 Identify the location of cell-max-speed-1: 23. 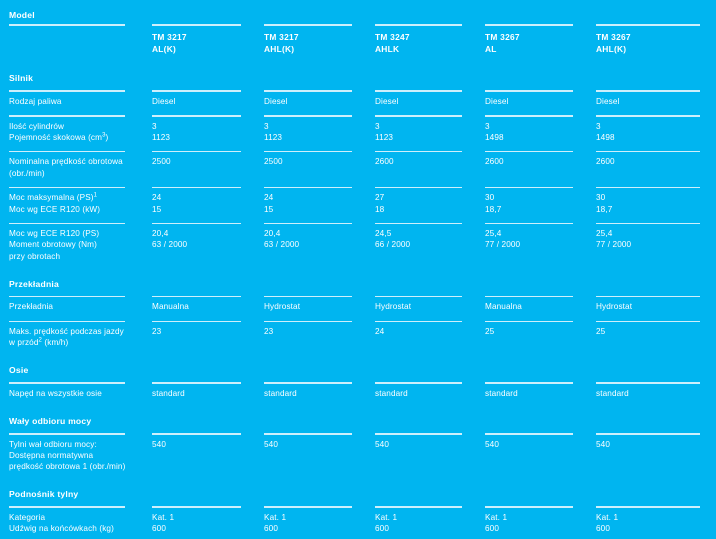
(201, 336).